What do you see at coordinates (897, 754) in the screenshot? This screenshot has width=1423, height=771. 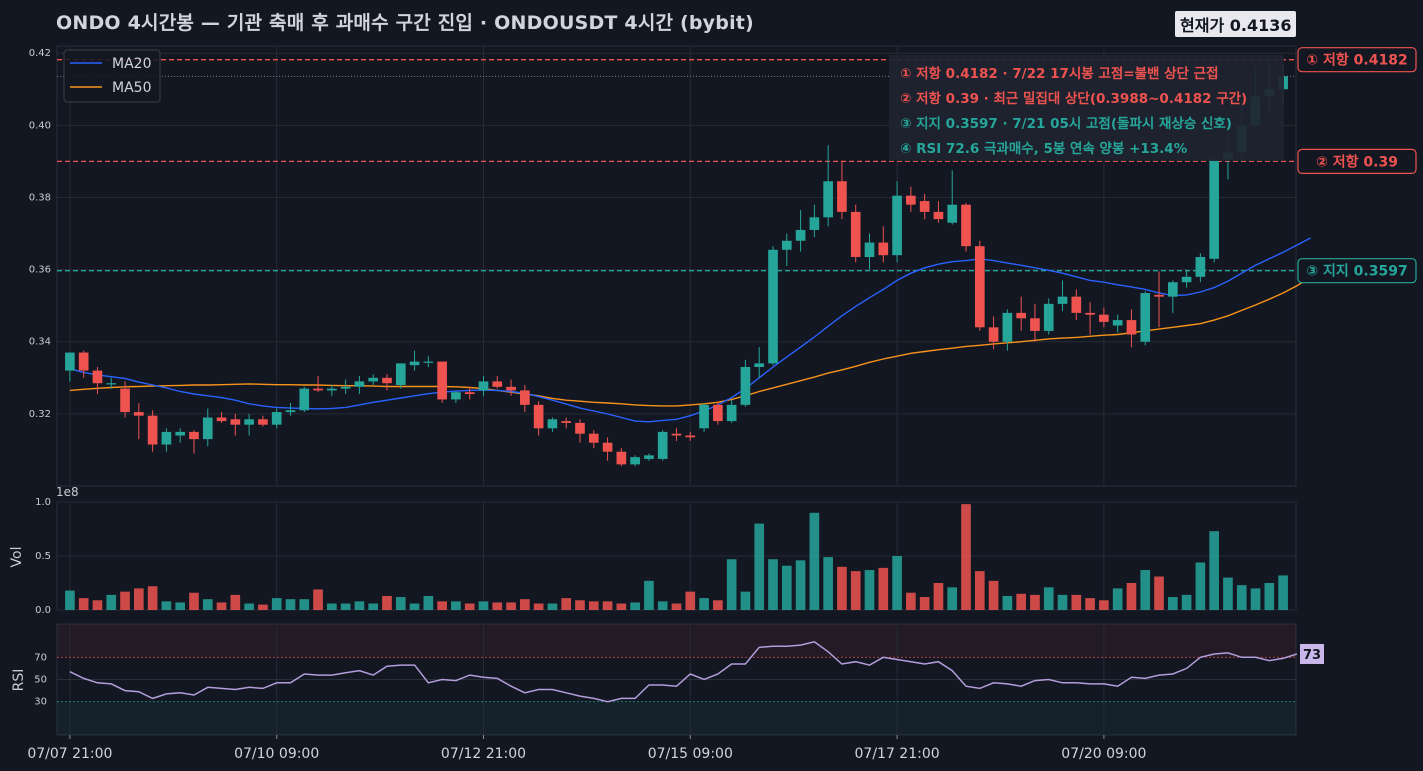 I see `x-tick-label: 07/17 21:00` at bounding box center [897, 754].